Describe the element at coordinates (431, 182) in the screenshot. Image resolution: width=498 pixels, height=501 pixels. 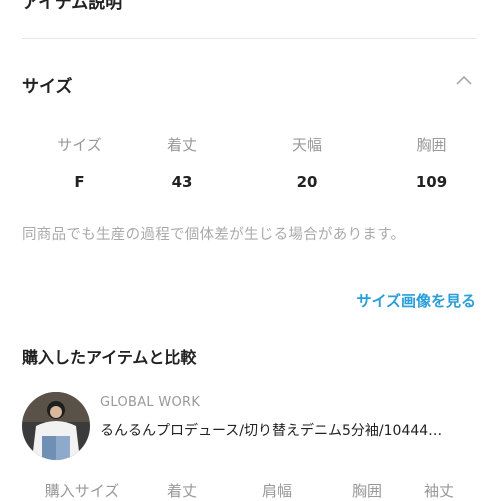
I see `chest-value: 109` at that location.